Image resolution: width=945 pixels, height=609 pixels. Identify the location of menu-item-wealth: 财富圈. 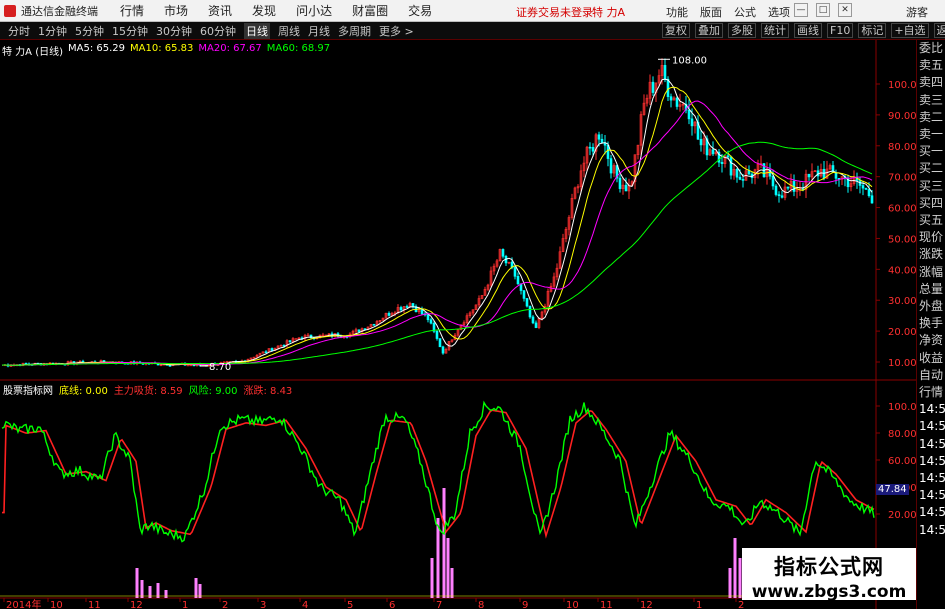
(370, 10).